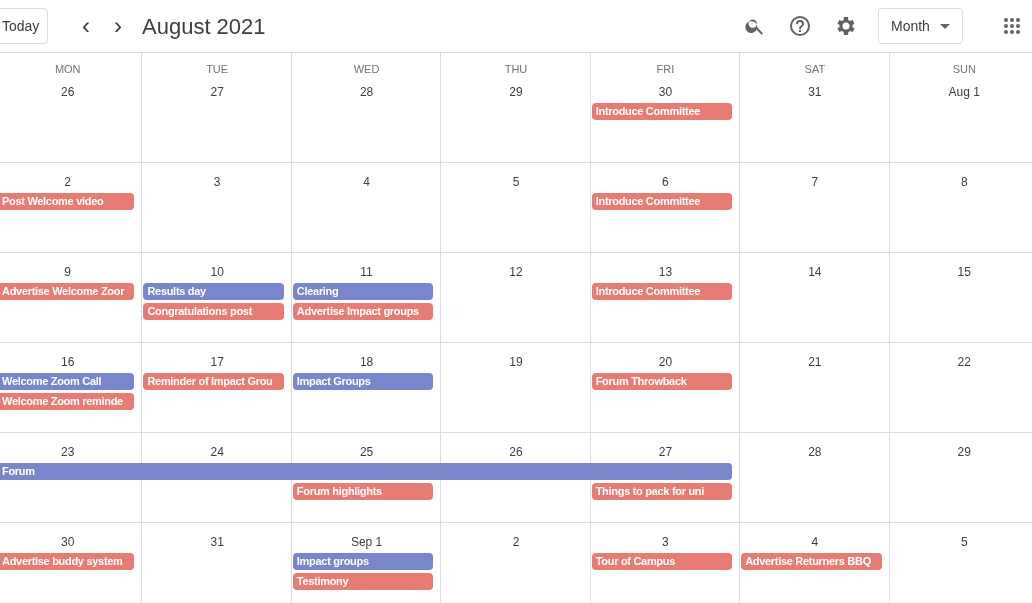 This screenshot has height=603, width=1032. What do you see at coordinates (944, 26) in the screenshot?
I see `caret-icon` at bounding box center [944, 26].